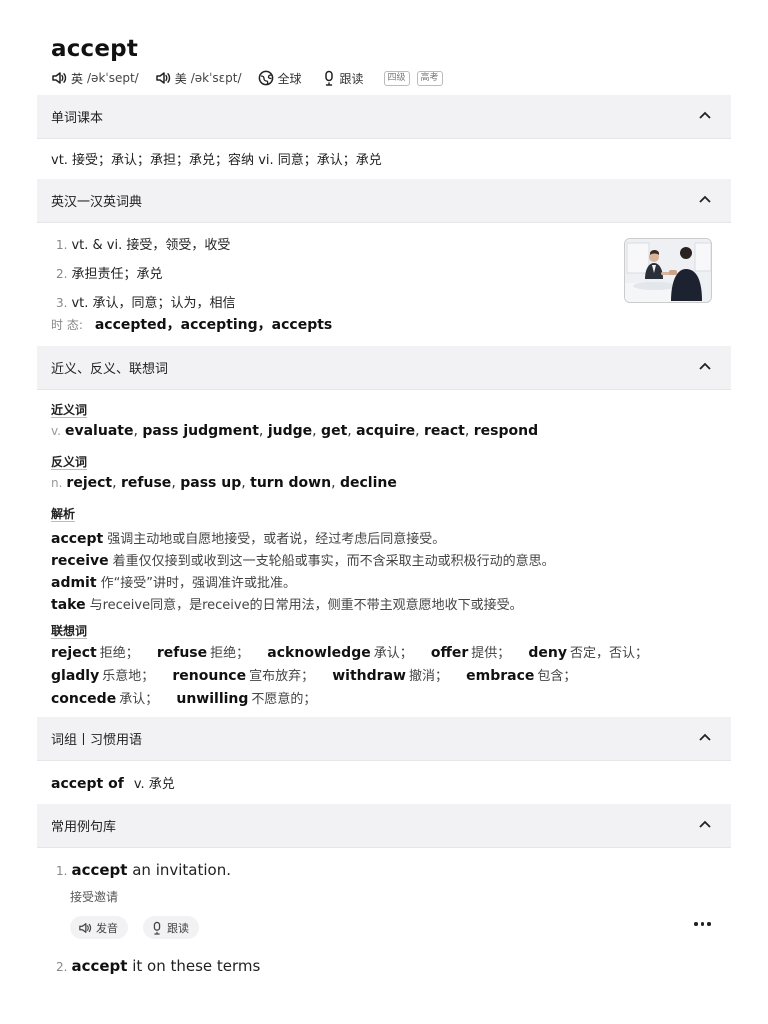  I want to click on association-item: withdraw 撤消；, so click(390, 676).